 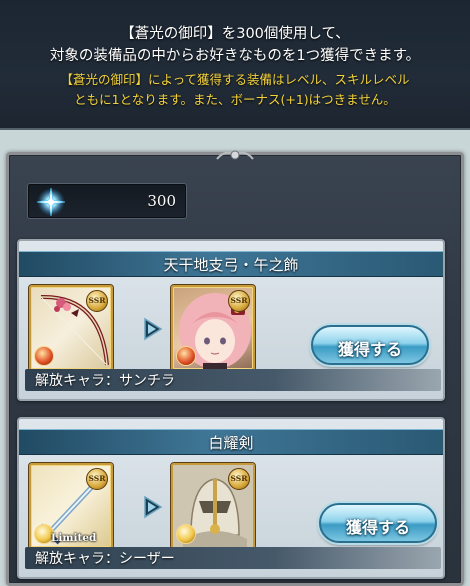 I want to click on notice-note-2: ともに1となります。また、ボーナス(+1)はつきません。, so click(x=235, y=99).